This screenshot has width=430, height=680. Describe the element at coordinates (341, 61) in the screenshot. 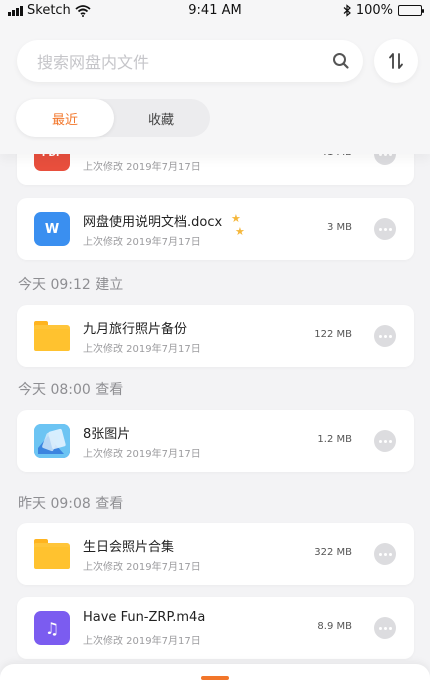

I see `search-icon` at that location.